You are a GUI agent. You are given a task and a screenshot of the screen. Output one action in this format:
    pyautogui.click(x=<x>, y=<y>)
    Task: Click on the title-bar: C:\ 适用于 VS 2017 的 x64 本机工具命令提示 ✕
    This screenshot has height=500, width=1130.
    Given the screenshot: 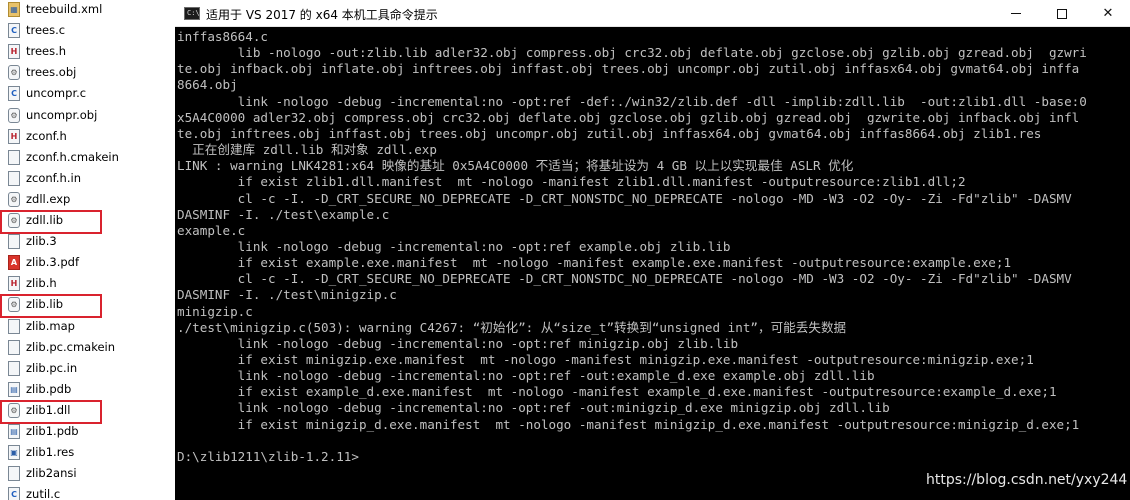 What is the action you would take?
    pyautogui.click(x=652, y=13)
    